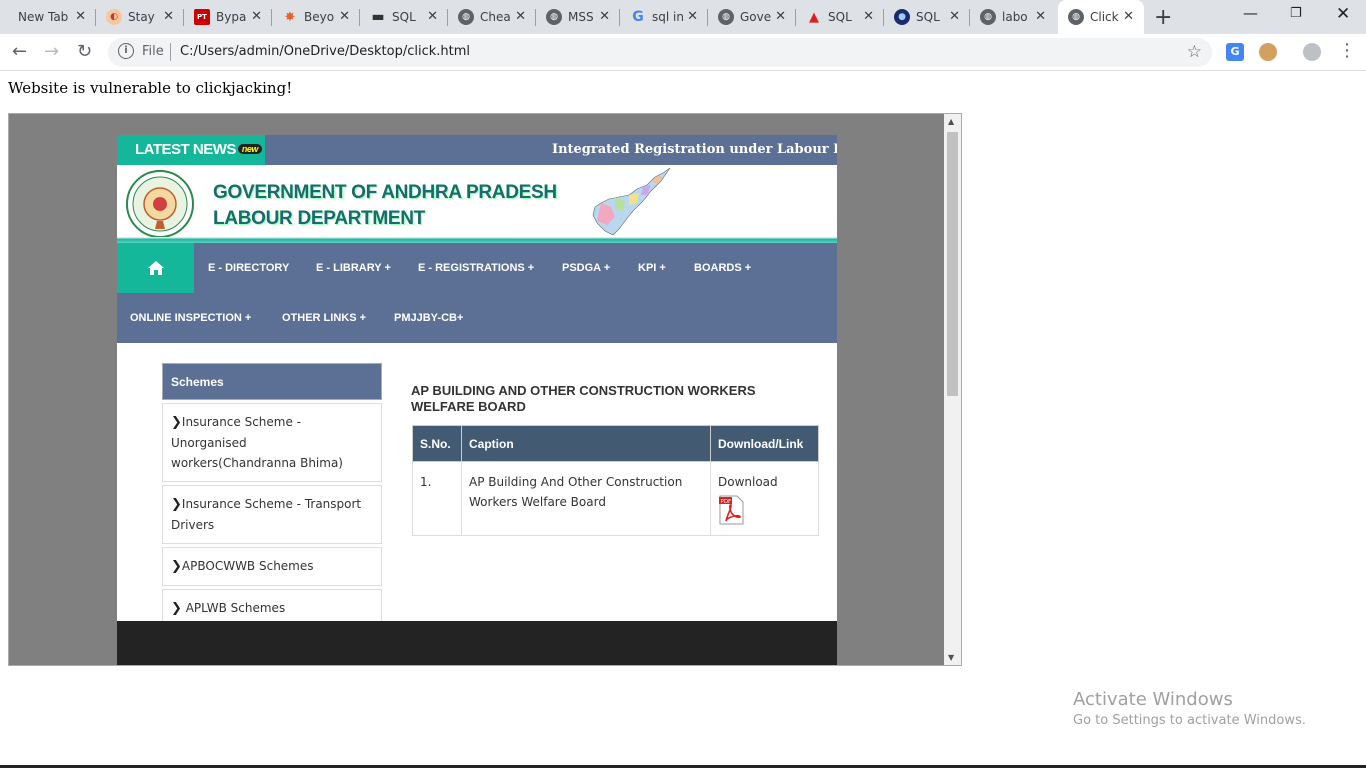 The height and width of the screenshot is (768, 1366). I want to click on iframe-scrollbar: ▲ ▼, so click(952, 389).